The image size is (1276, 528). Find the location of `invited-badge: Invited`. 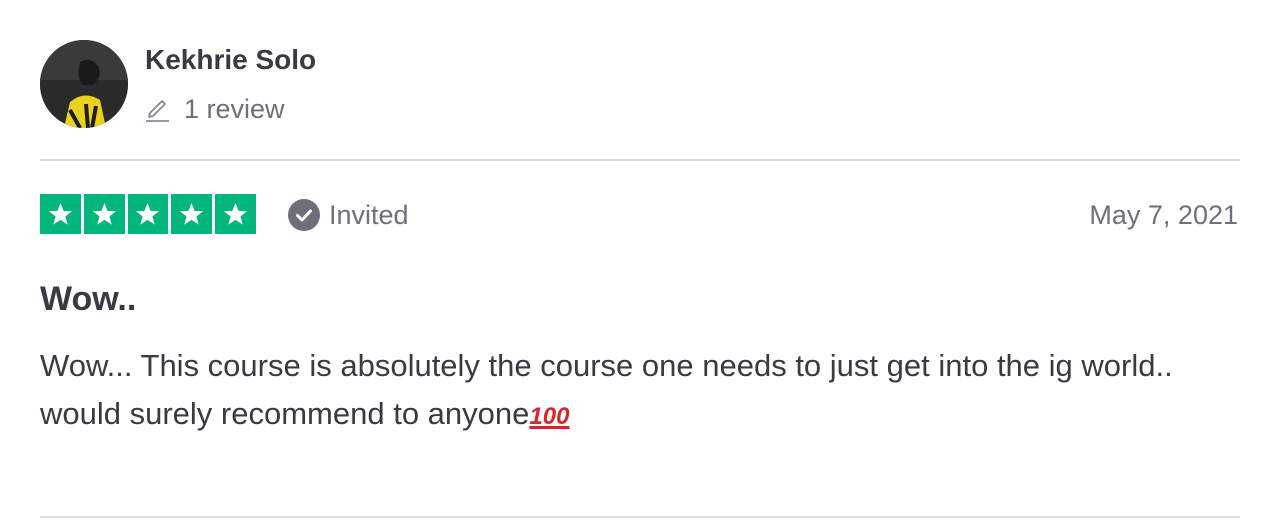

invited-badge: Invited is located at coordinates (348, 215).